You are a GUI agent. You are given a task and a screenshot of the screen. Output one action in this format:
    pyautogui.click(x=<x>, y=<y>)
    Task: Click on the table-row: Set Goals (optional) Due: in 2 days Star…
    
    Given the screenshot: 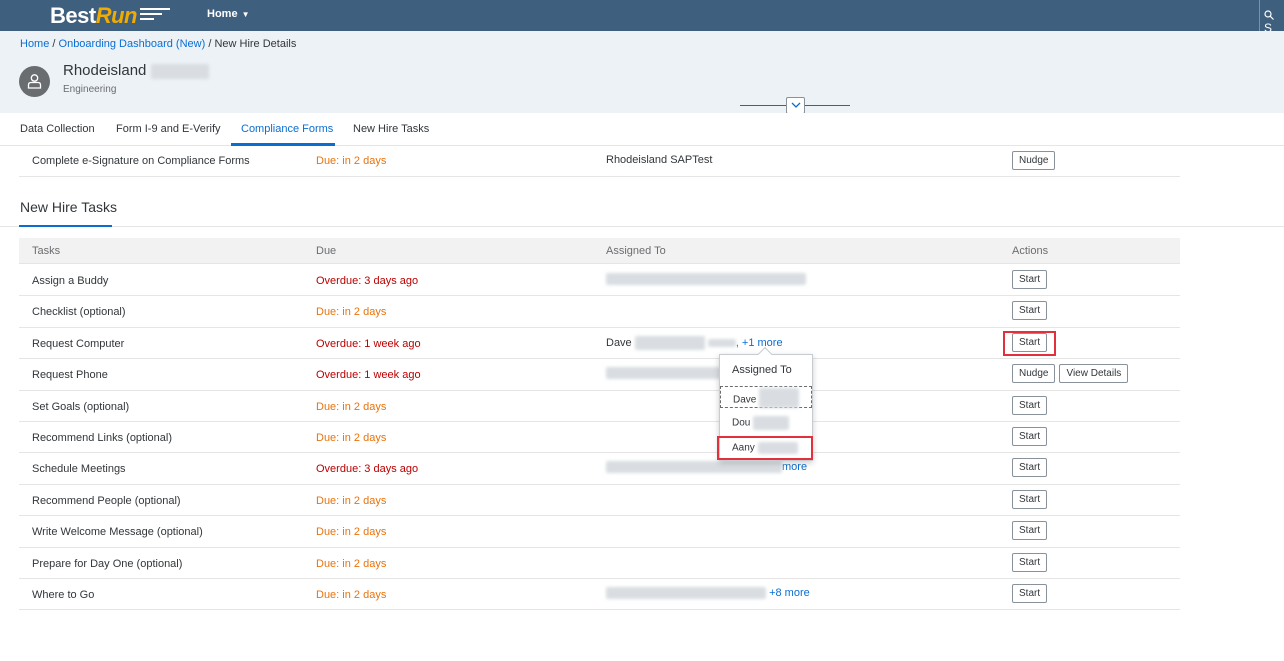 What is the action you would take?
    pyautogui.click(x=599, y=406)
    